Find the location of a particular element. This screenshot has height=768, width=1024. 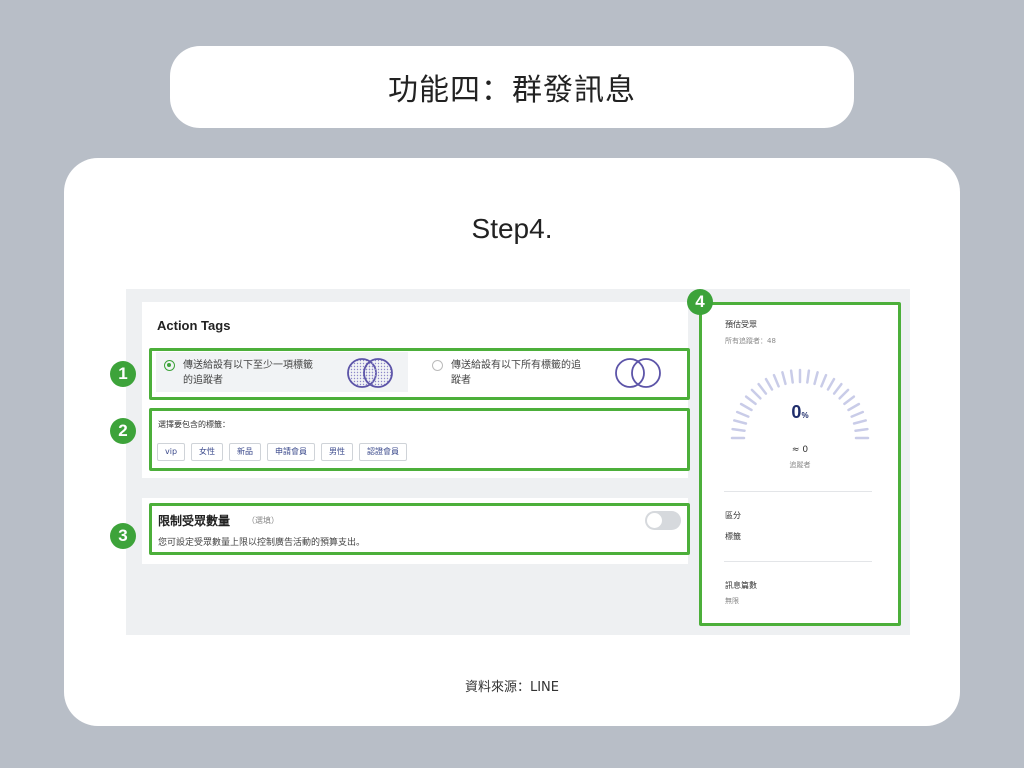

annotation-badge-2: 2 is located at coordinates (123, 431).